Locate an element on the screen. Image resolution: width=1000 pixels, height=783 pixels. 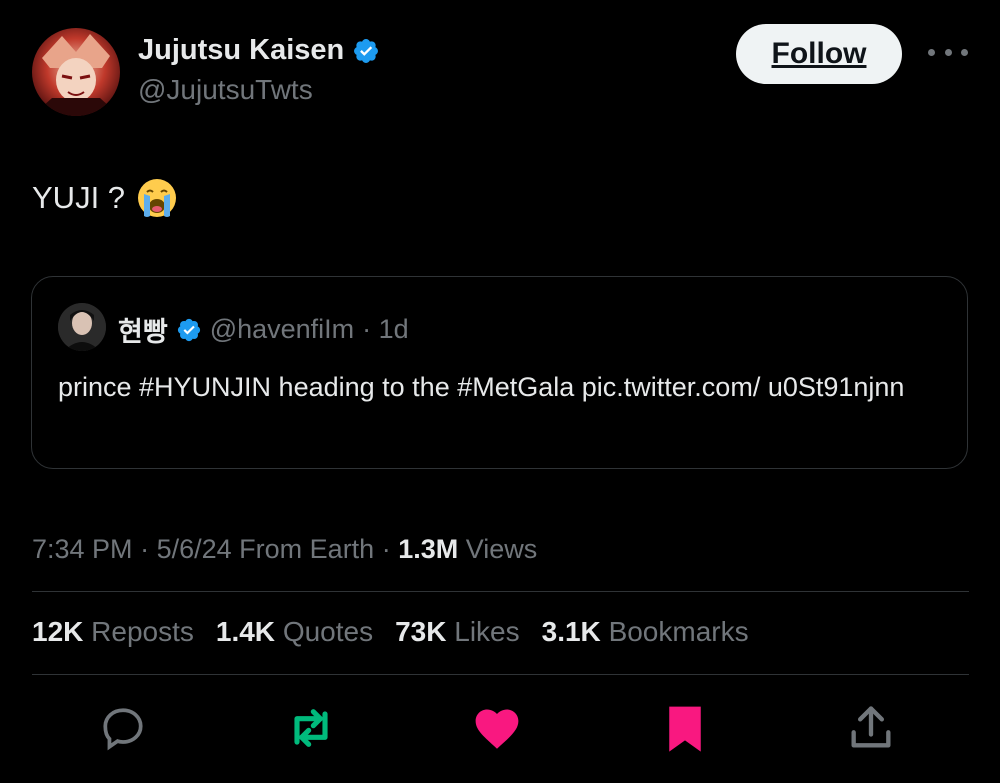
tweet-date: 5/6/24 is located at coordinates (194, 549).